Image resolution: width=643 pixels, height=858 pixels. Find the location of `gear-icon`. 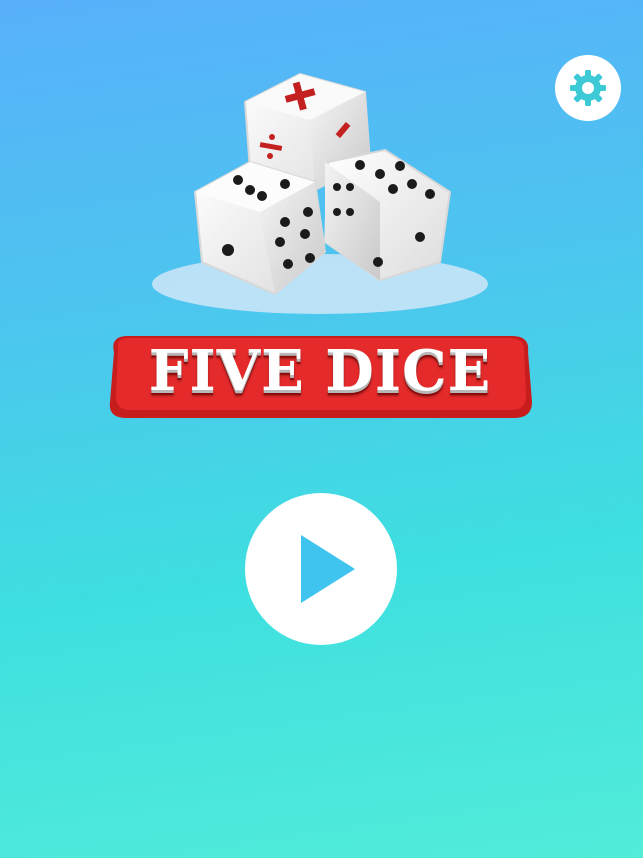

gear-icon is located at coordinates (588, 88).